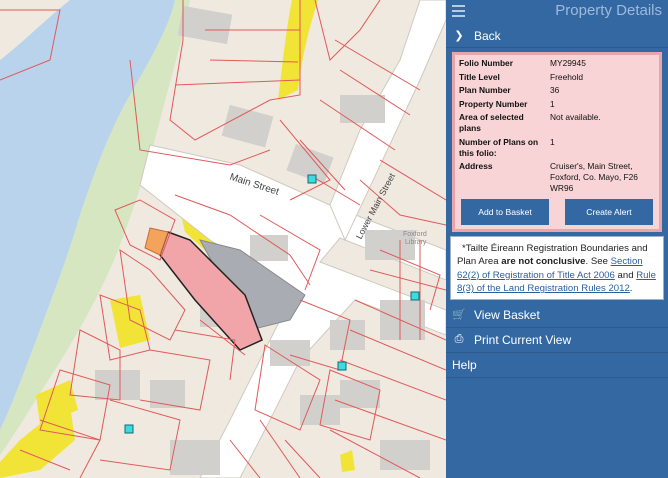  I want to click on disclaimer-end: ., so click(631, 289).